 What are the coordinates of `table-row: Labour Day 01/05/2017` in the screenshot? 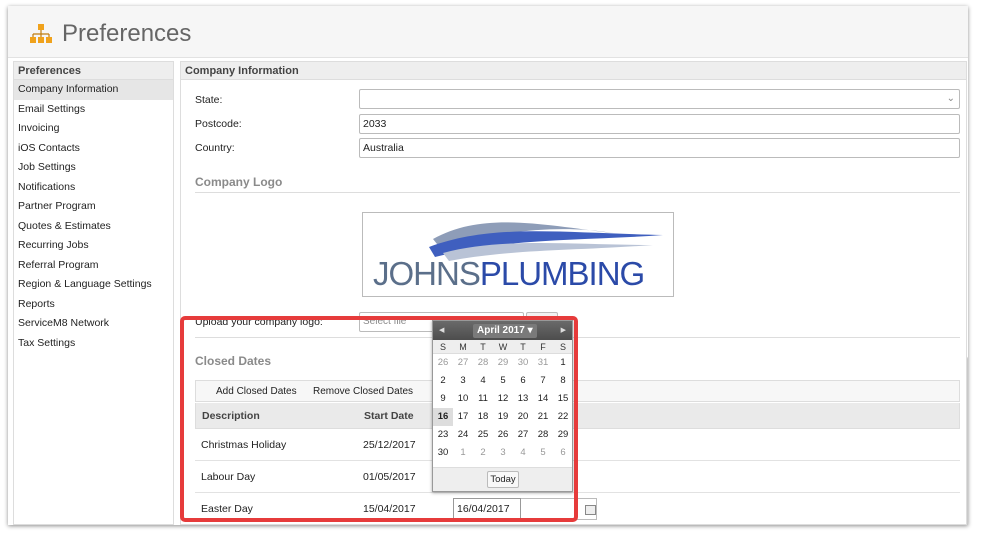 It's located at (577, 477).